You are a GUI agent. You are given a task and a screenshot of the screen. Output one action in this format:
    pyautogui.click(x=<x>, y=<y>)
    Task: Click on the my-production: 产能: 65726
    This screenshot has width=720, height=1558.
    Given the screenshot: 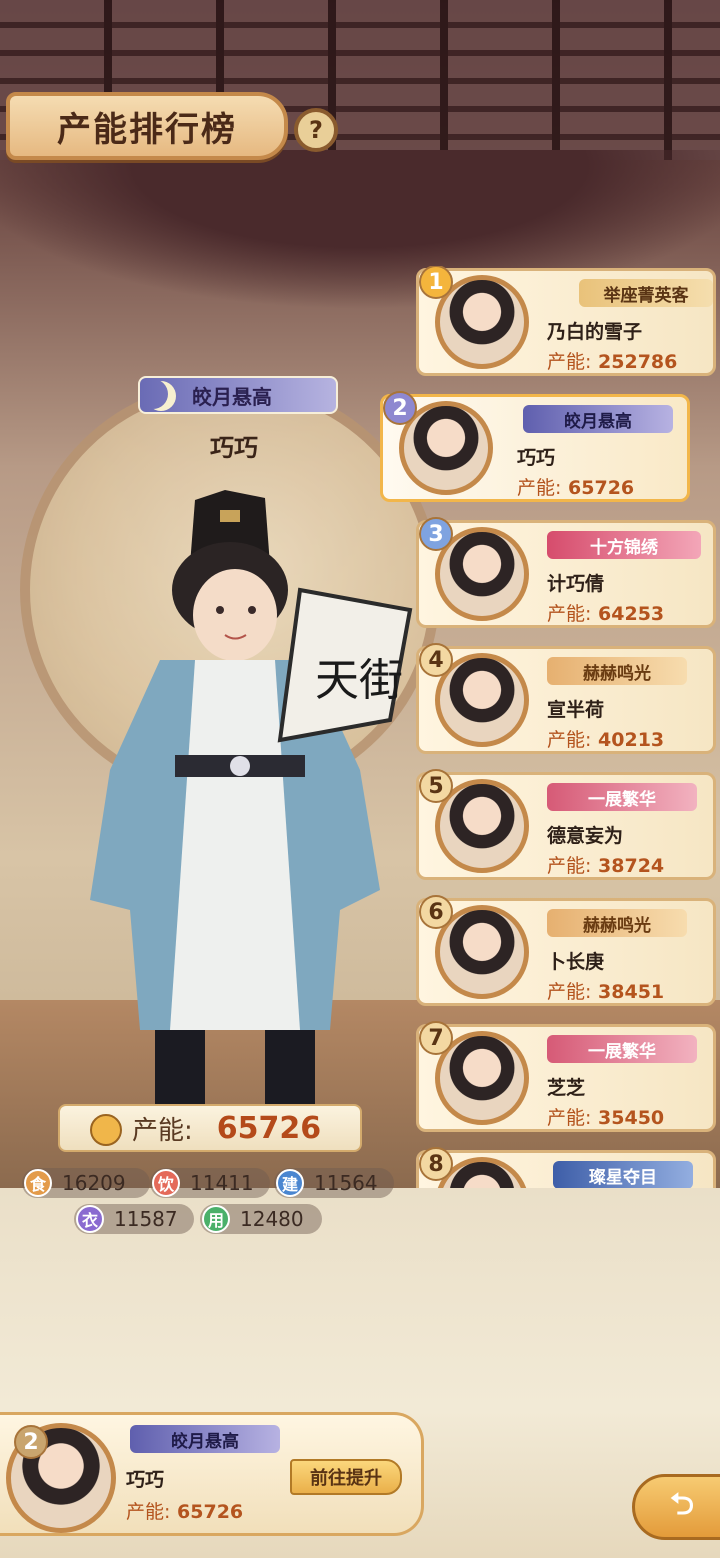 What is the action you would take?
    pyautogui.click(x=185, y=1512)
    